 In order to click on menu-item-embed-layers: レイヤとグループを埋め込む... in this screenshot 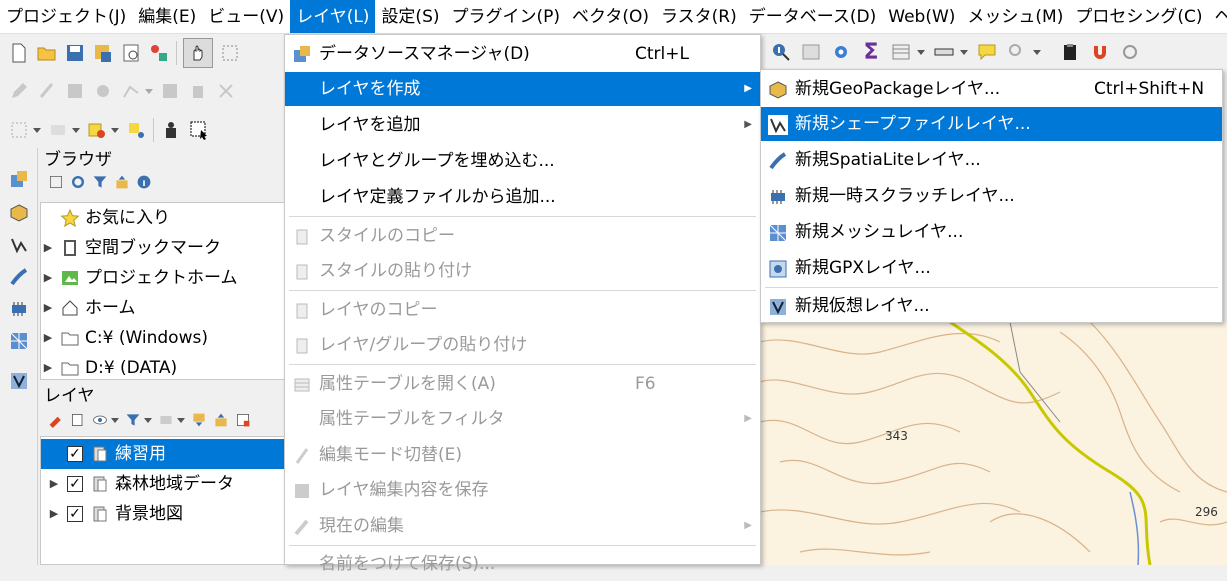, I will do `click(522, 161)`.